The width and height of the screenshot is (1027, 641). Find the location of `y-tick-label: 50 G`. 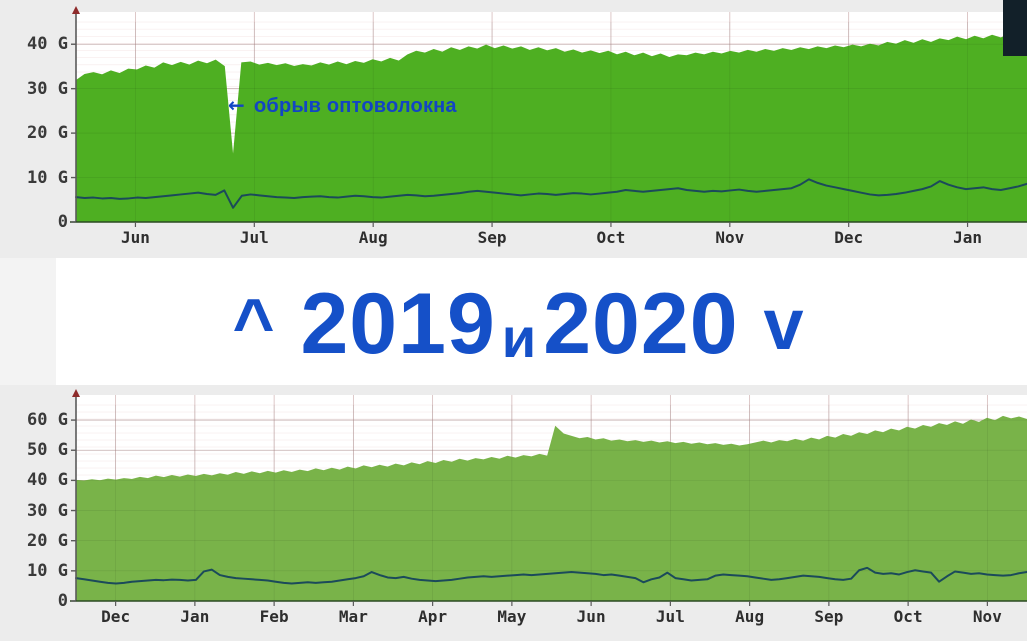

y-tick-label: 50 G is located at coordinates (47, 450).